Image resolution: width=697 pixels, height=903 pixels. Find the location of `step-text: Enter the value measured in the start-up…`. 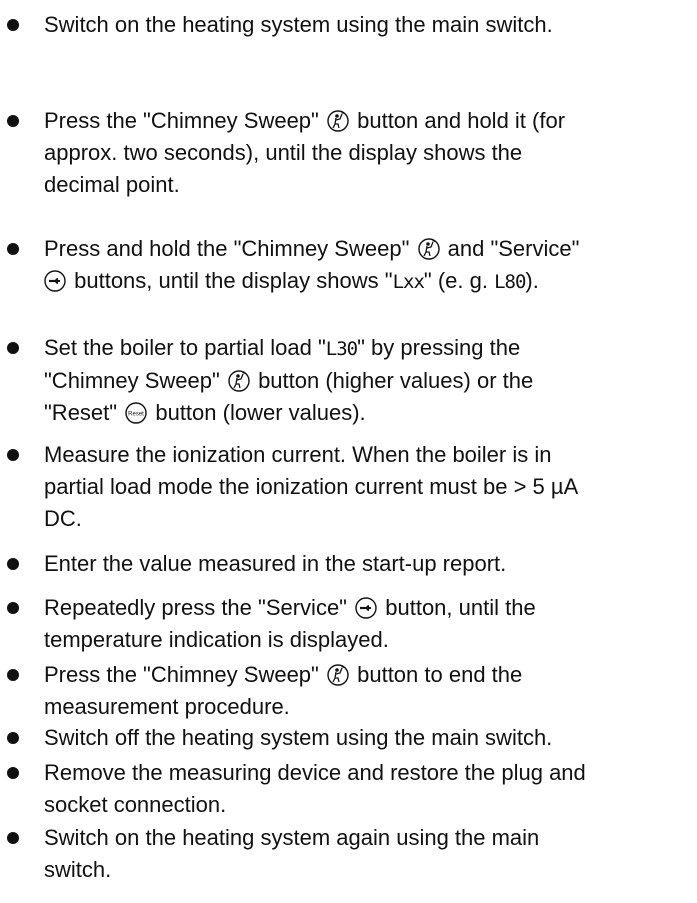

step-text: Enter the value measured in the start-up… is located at coordinates (275, 563).